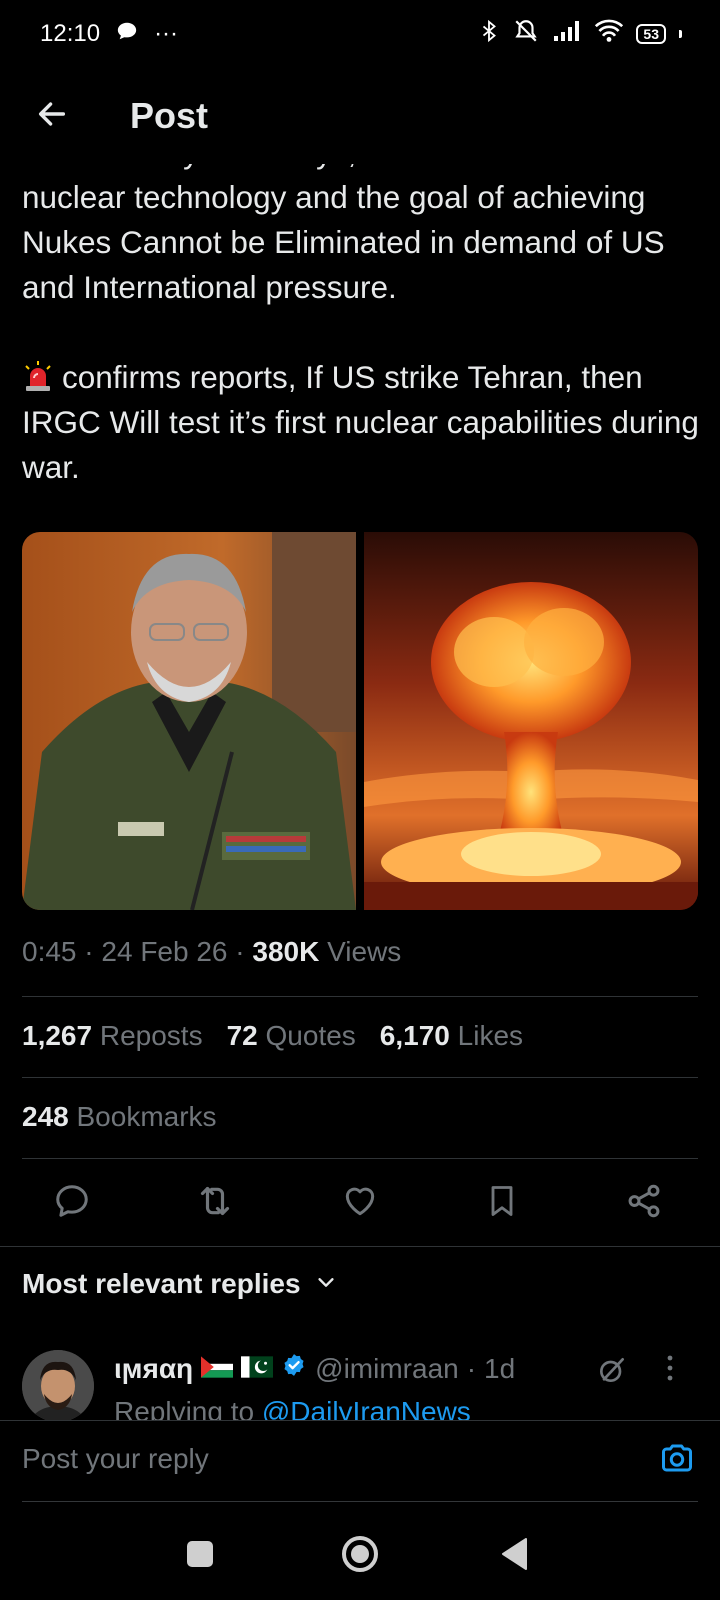 This screenshot has height=1600, width=720. I want to click on repost-button, so click(215, 1203).